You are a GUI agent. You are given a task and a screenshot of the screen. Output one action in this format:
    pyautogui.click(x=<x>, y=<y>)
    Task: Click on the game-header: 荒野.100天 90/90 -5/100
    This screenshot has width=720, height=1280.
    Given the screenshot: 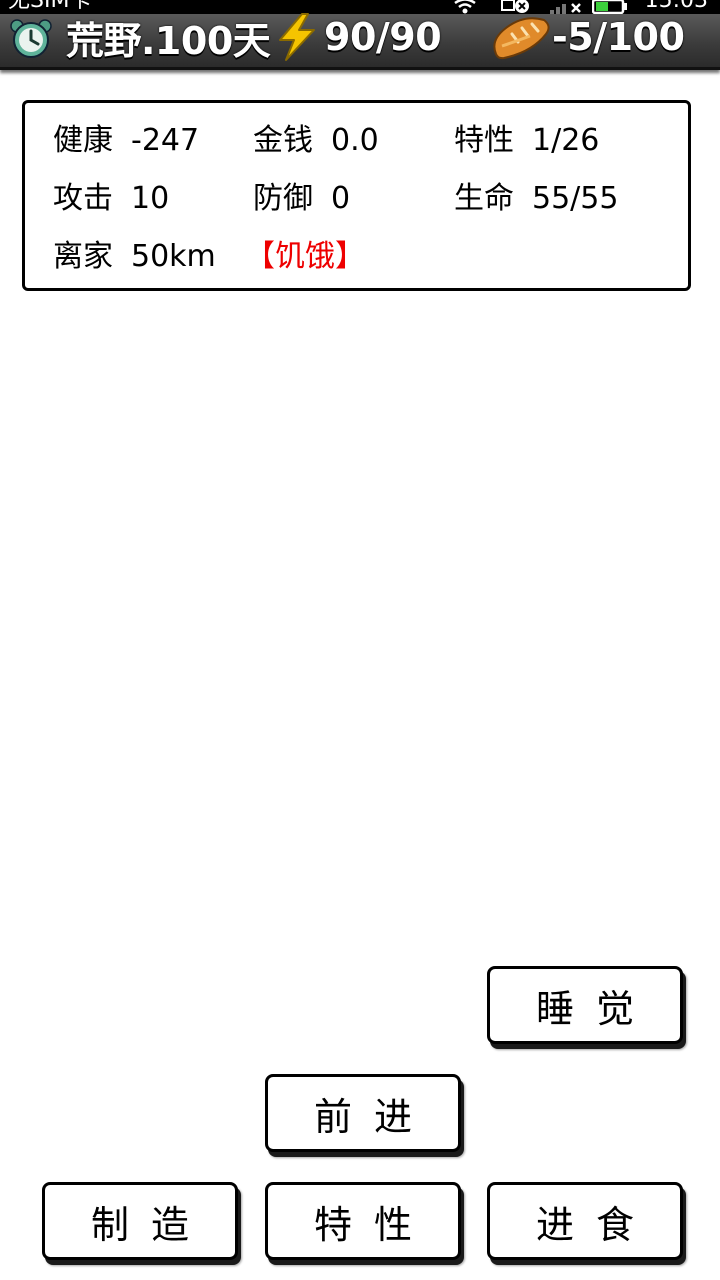 What is the action you would take?
    pyautogui.click(x=360, y=41)
    